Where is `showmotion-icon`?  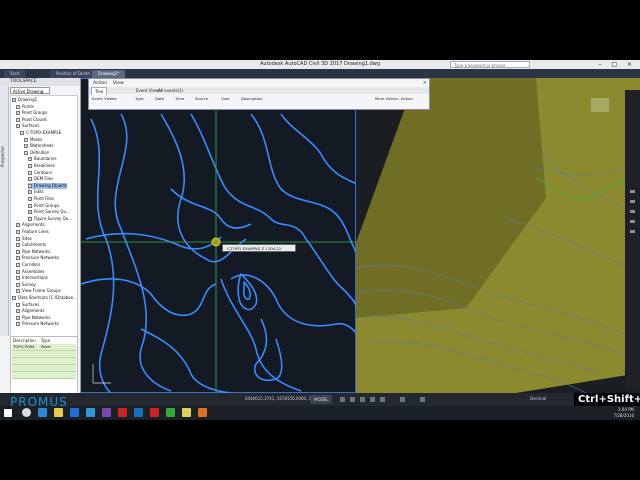
showmotion-icon is located at coordinates (632, 221).